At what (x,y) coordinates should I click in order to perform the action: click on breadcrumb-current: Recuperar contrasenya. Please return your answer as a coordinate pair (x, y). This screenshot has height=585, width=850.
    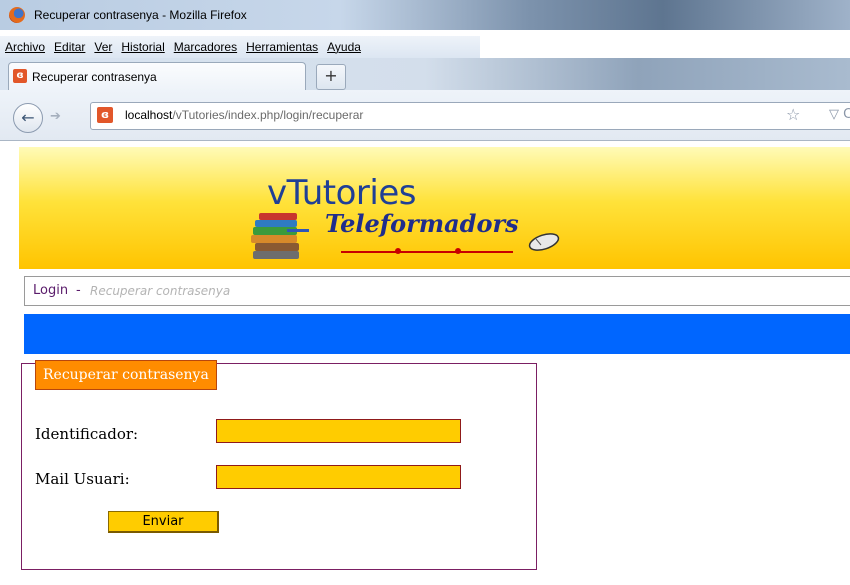
    Looking at the image, I should click on (160, 291).